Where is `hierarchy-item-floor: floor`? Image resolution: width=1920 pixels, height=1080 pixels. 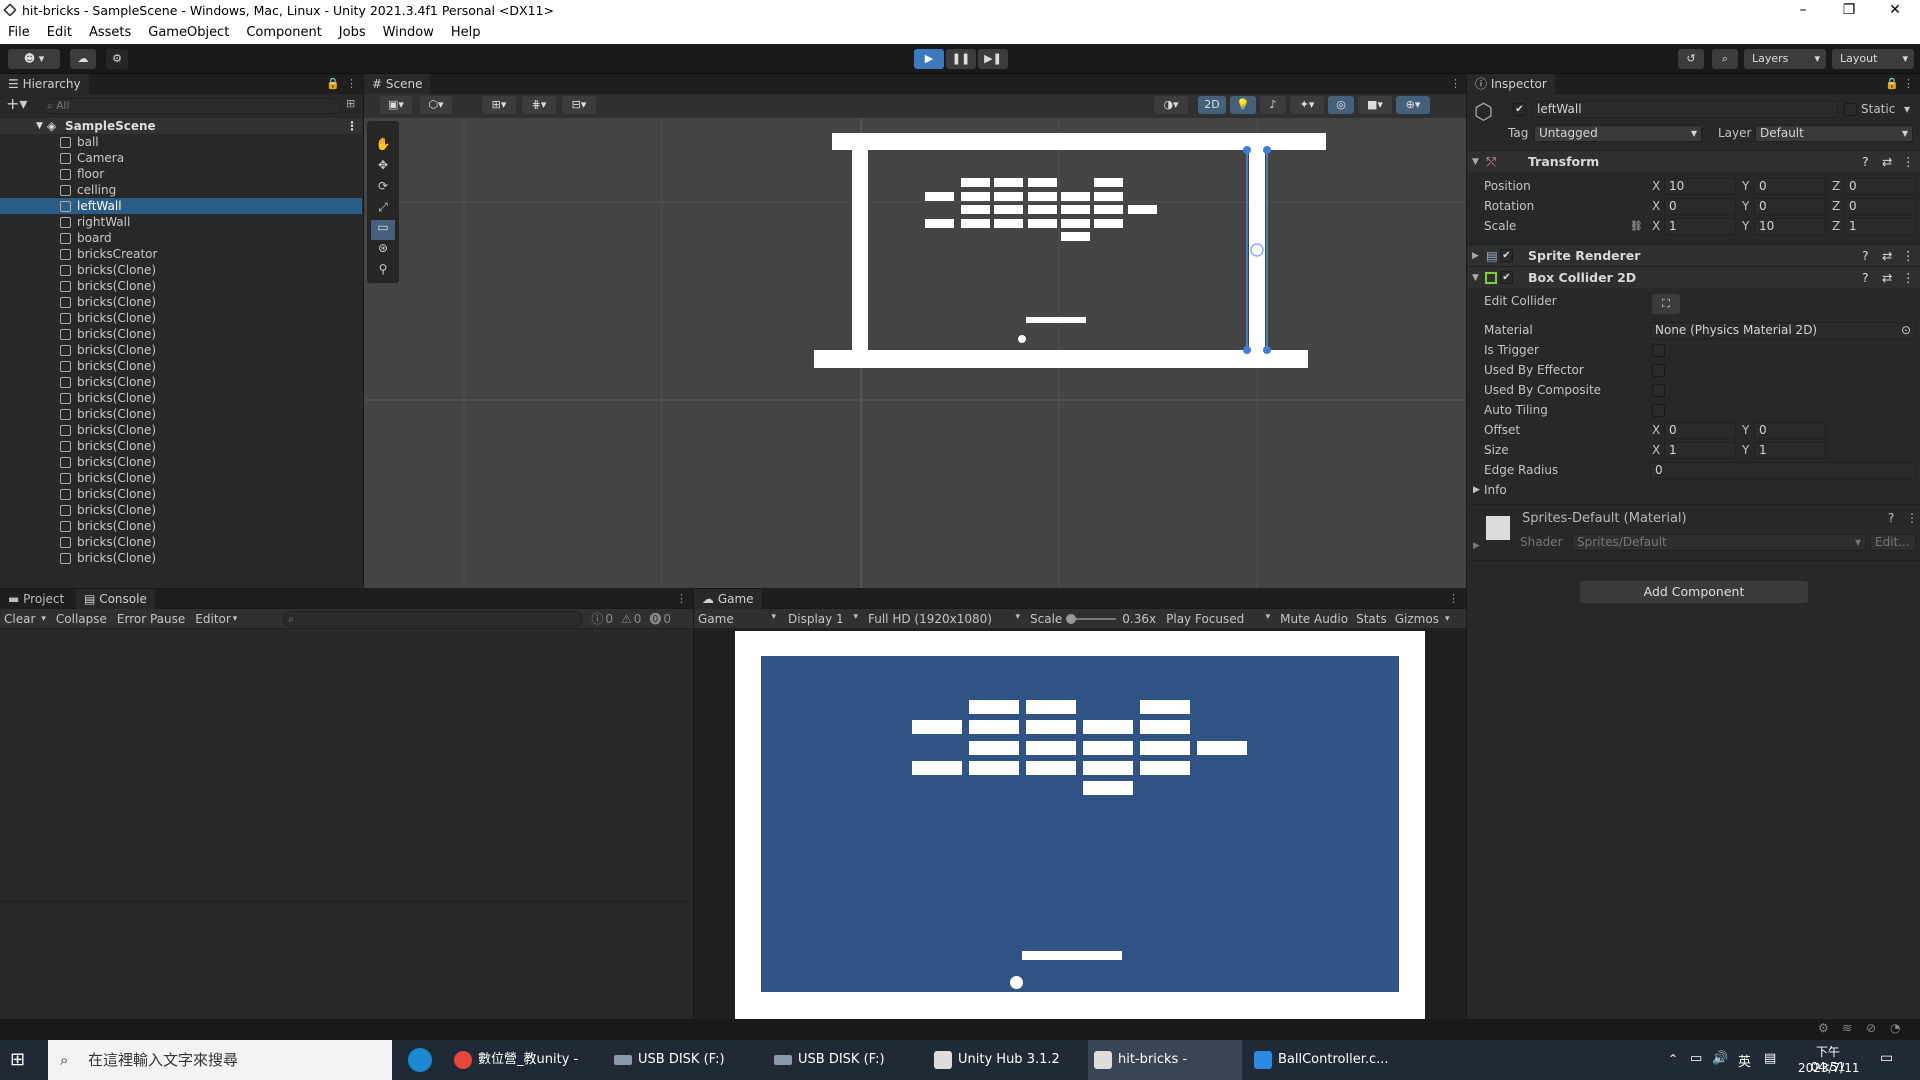
hierarchy-item-floor: floor is located at coordinates (181, 174).